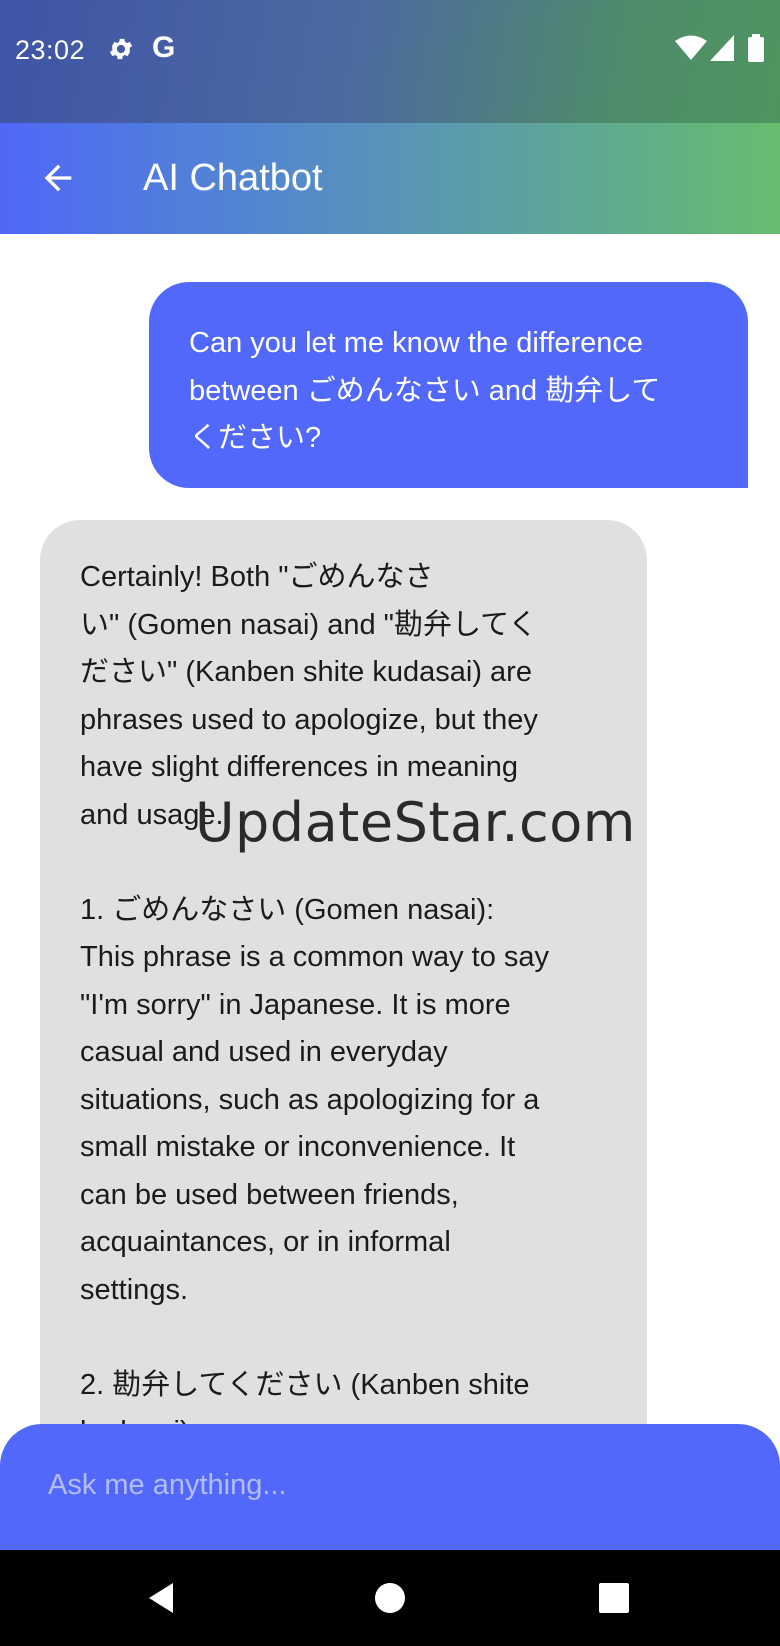 This screenshot has width=780, height=1646. I want to click on battery-icon, so click(756, 48).